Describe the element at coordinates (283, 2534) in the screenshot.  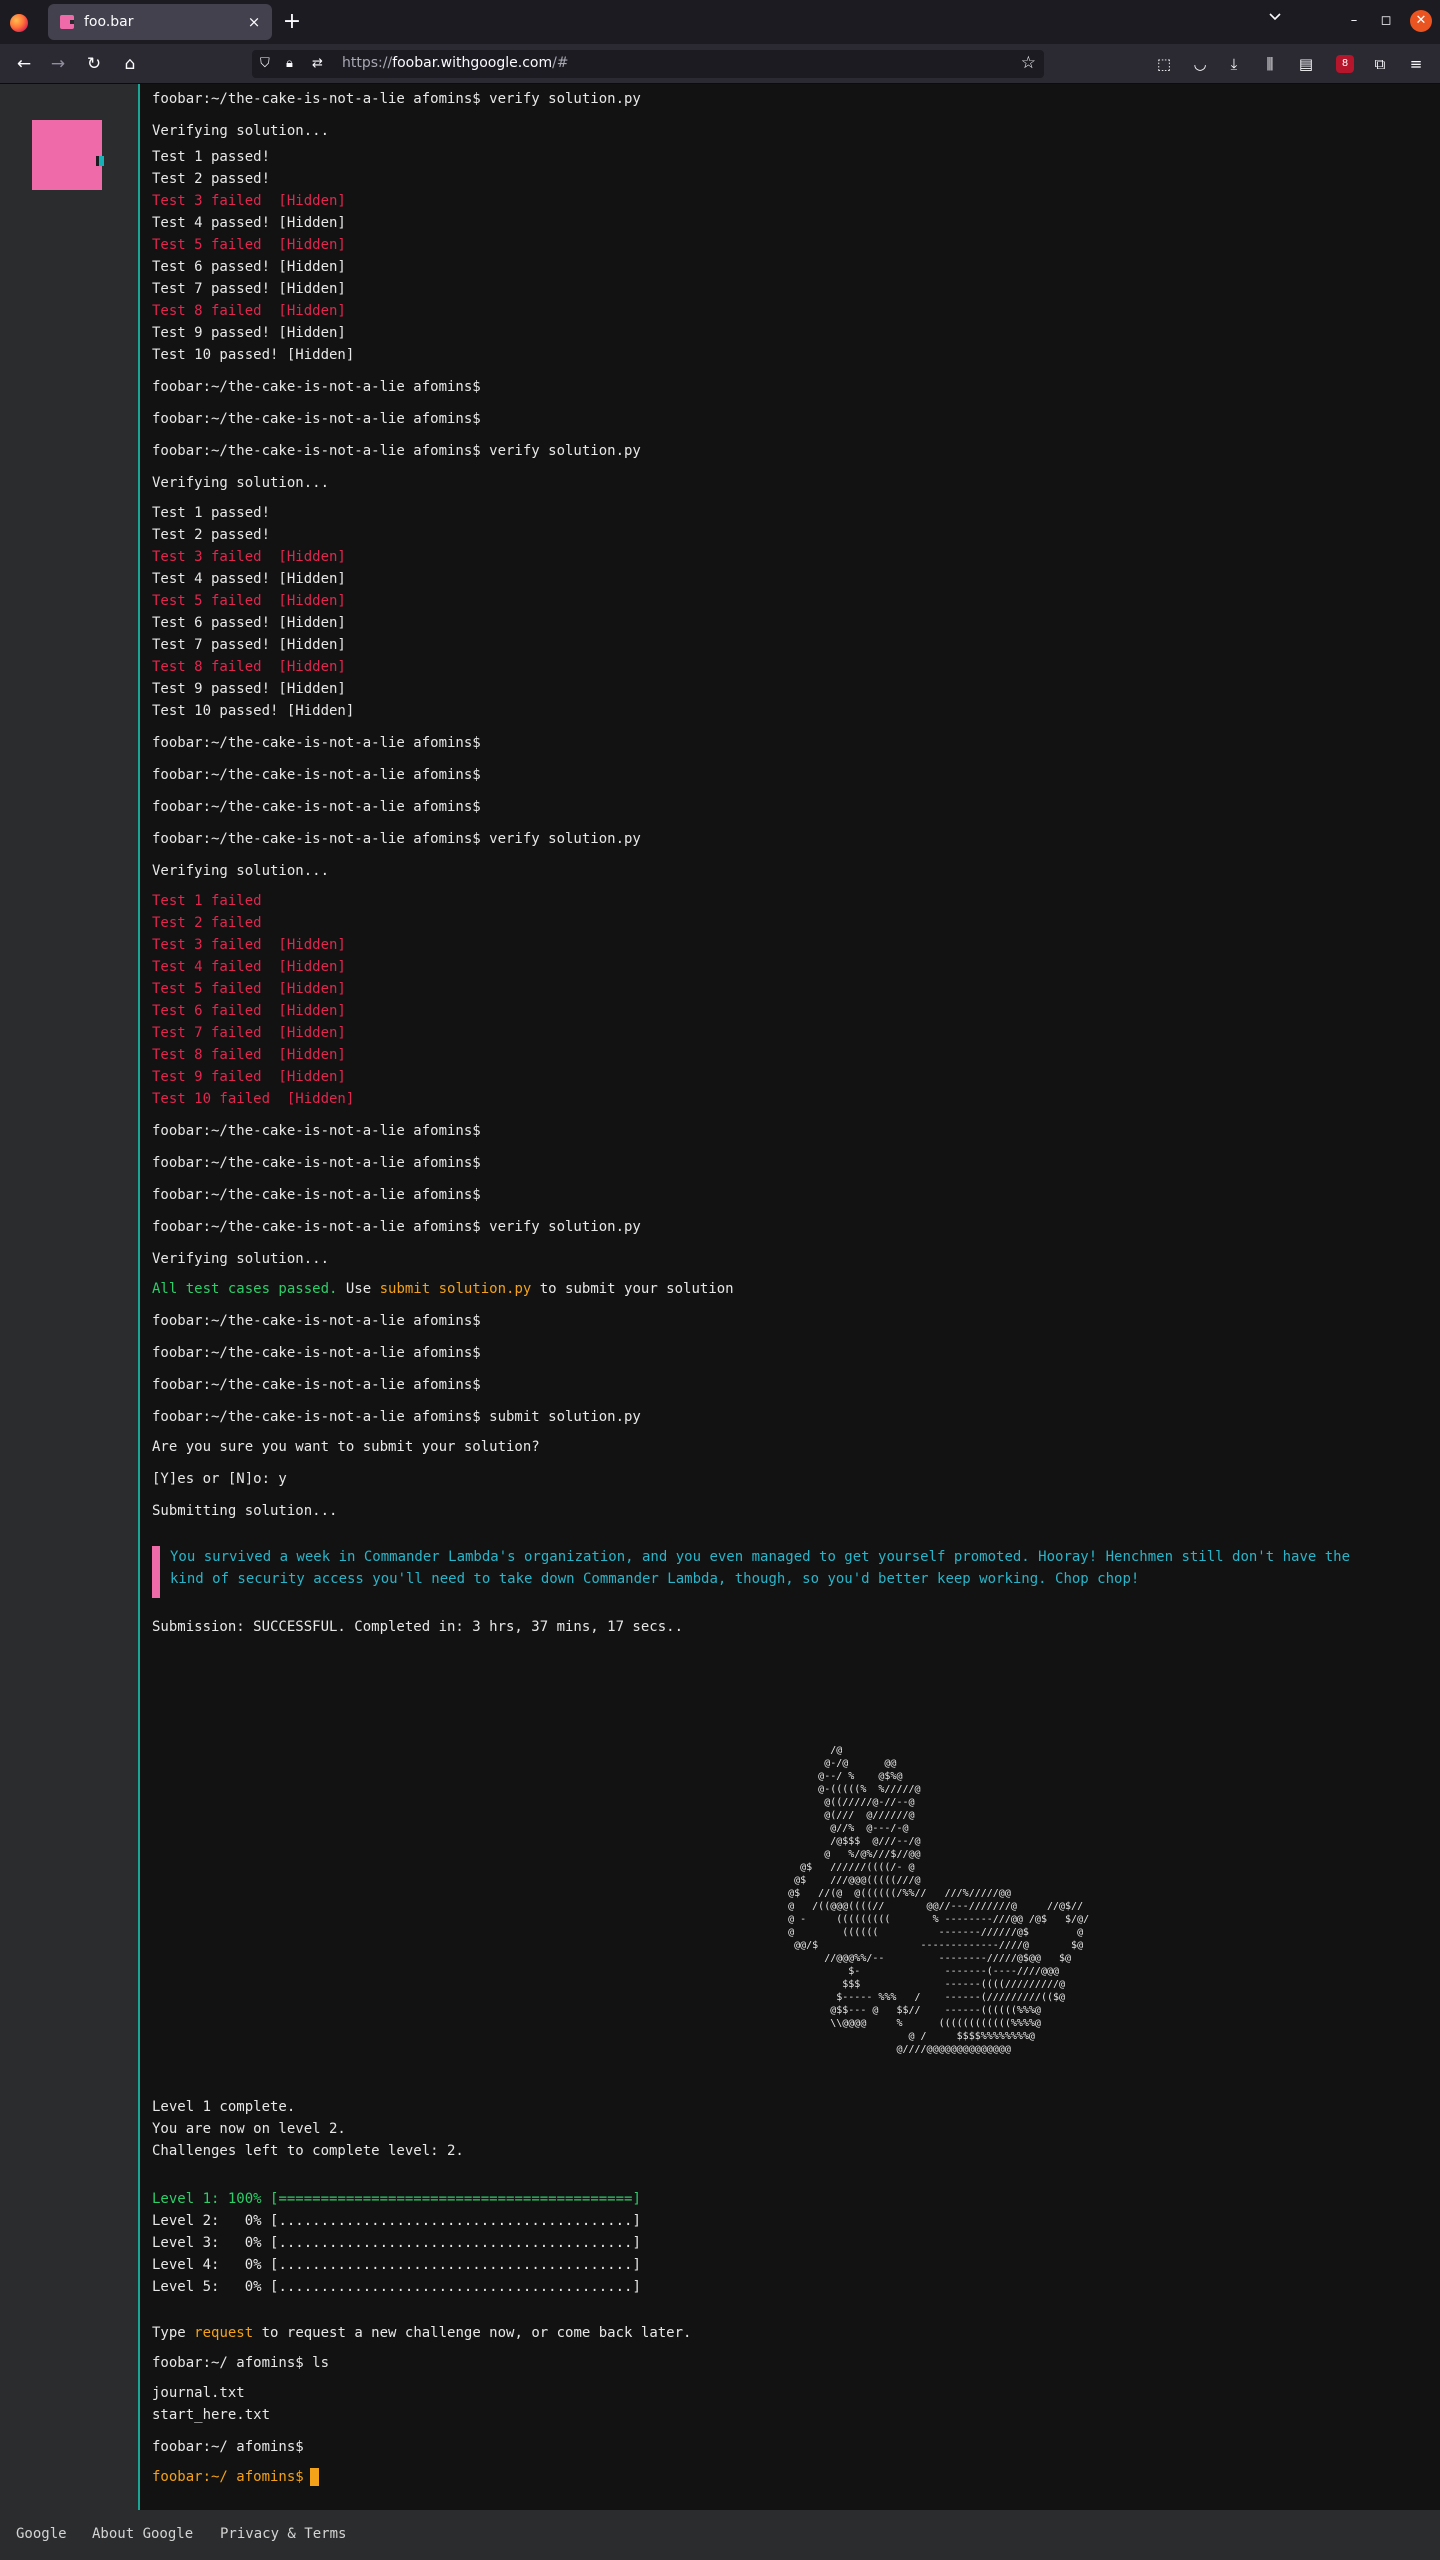
I see `footer-link-privacy-terms: Privacy & Terms` at that location.